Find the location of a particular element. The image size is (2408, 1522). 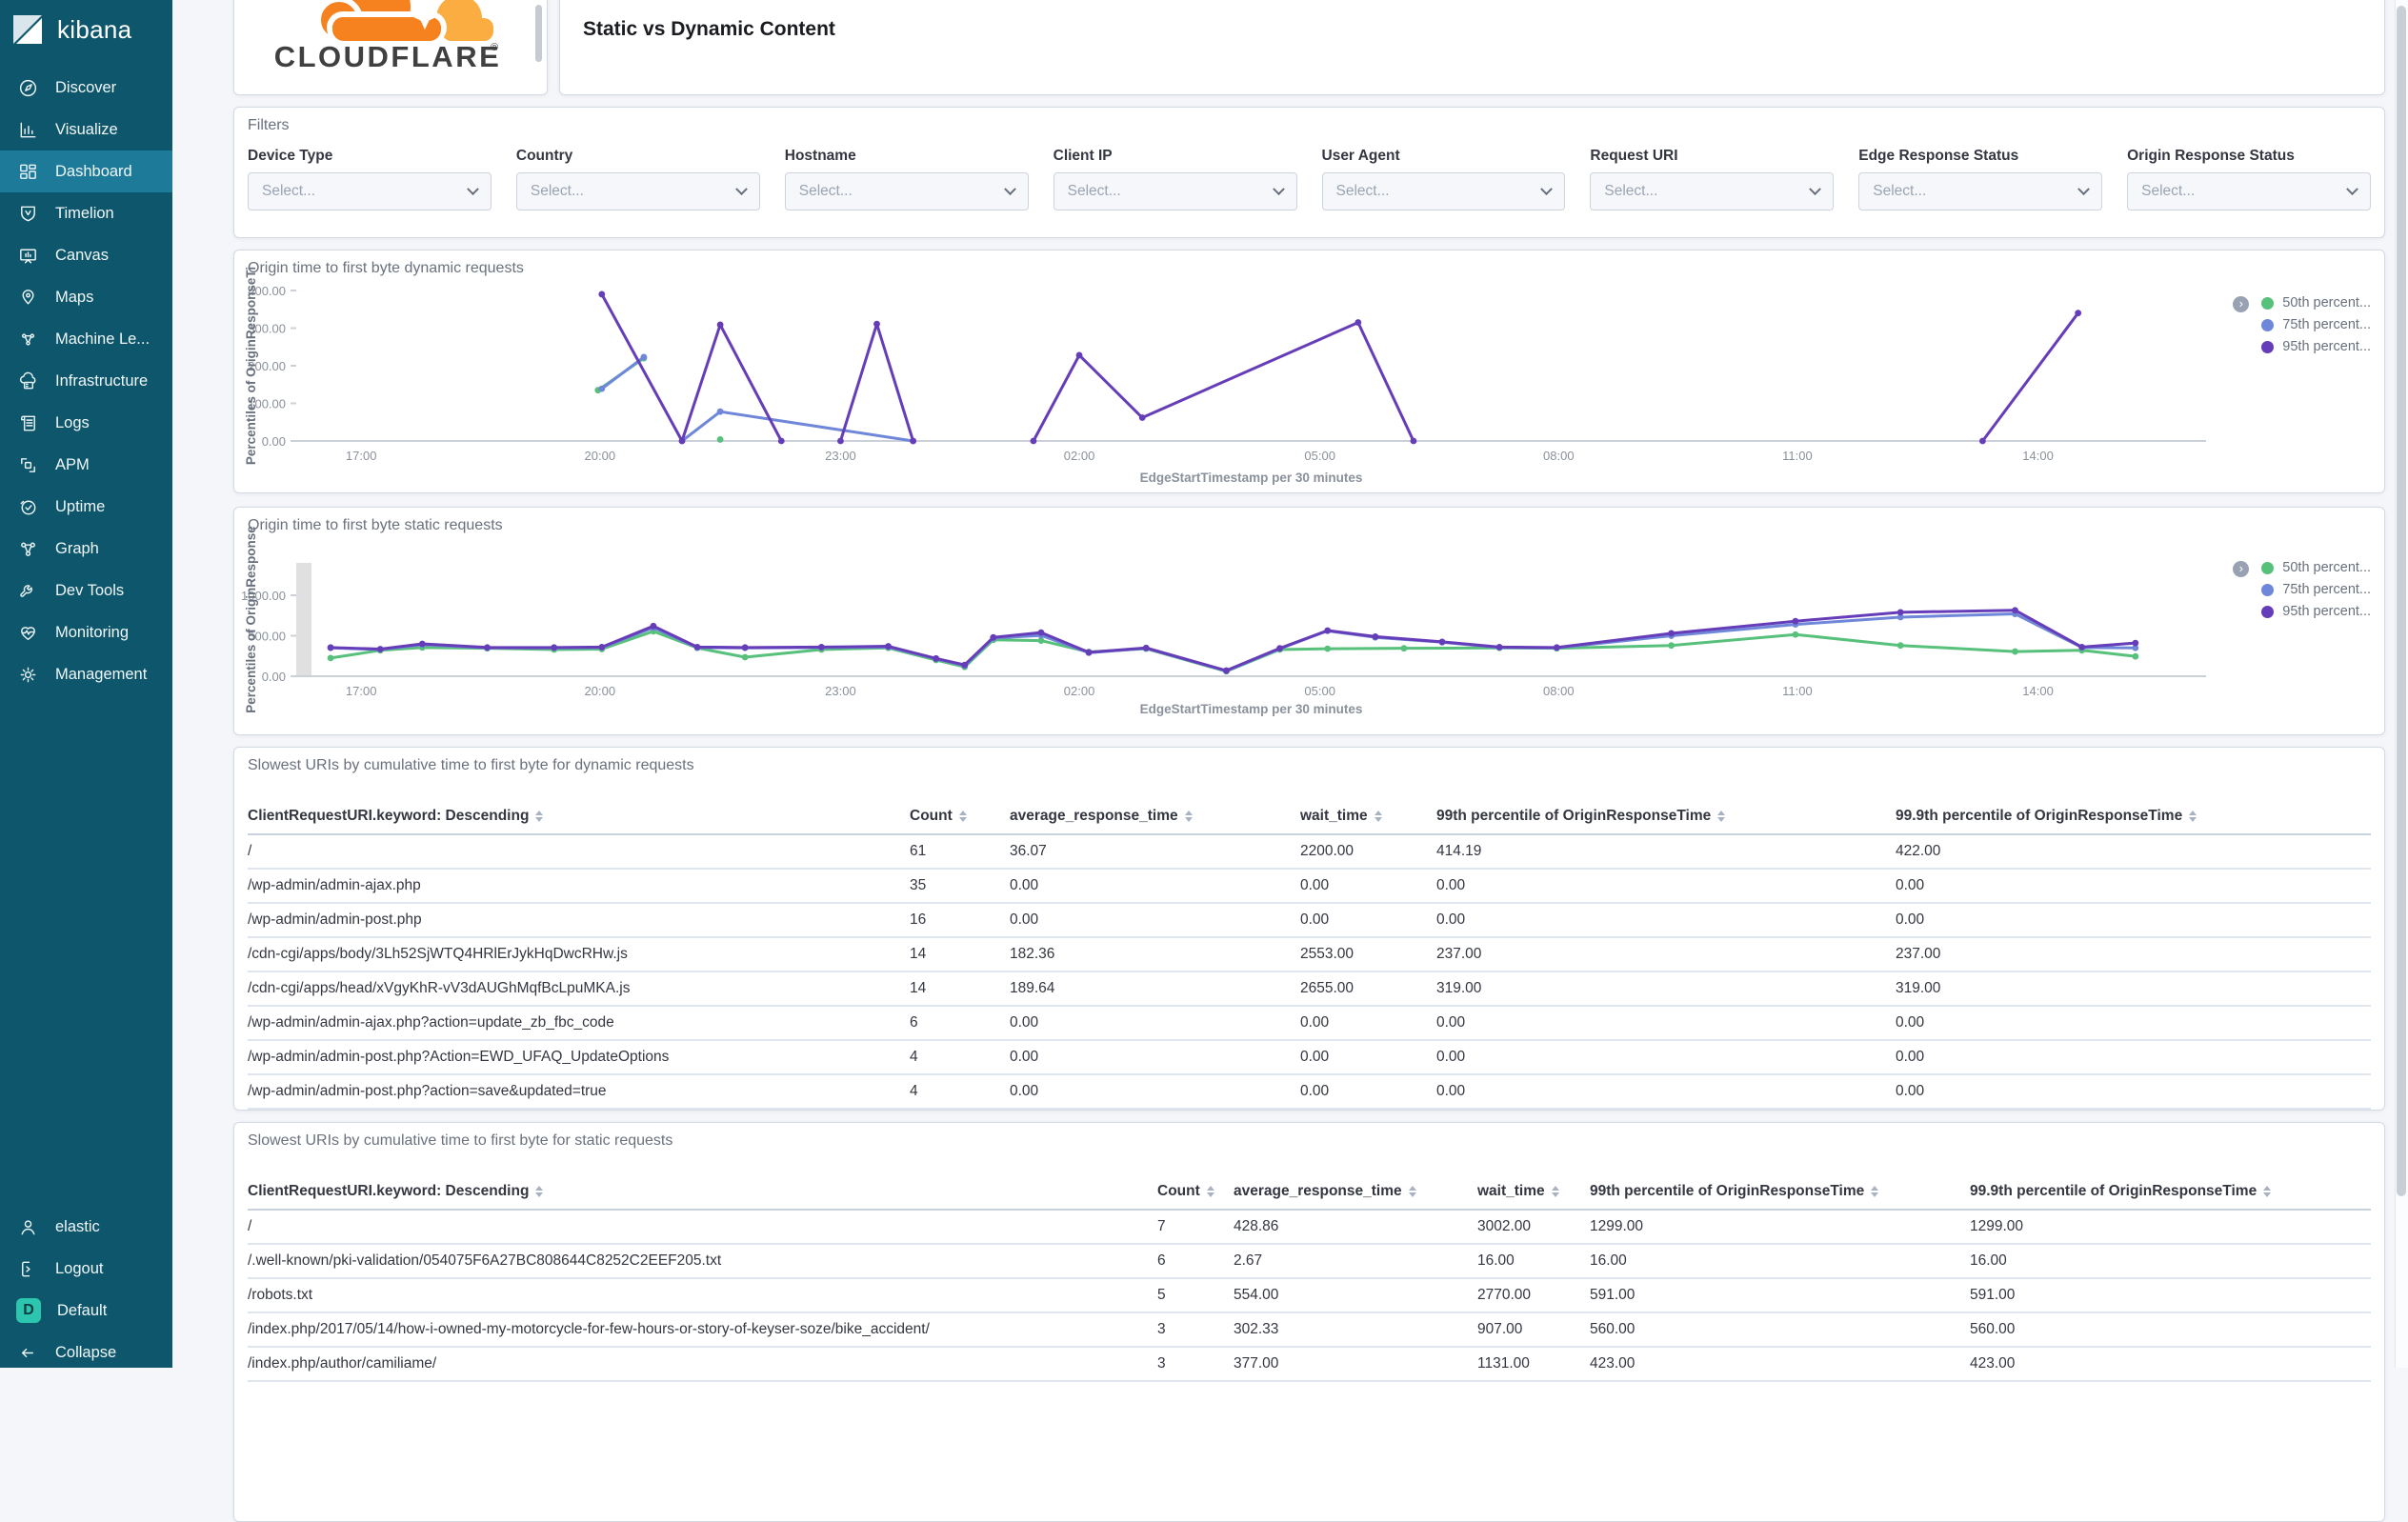

svg-text: 0.00 is located at coordinates (274, 442).